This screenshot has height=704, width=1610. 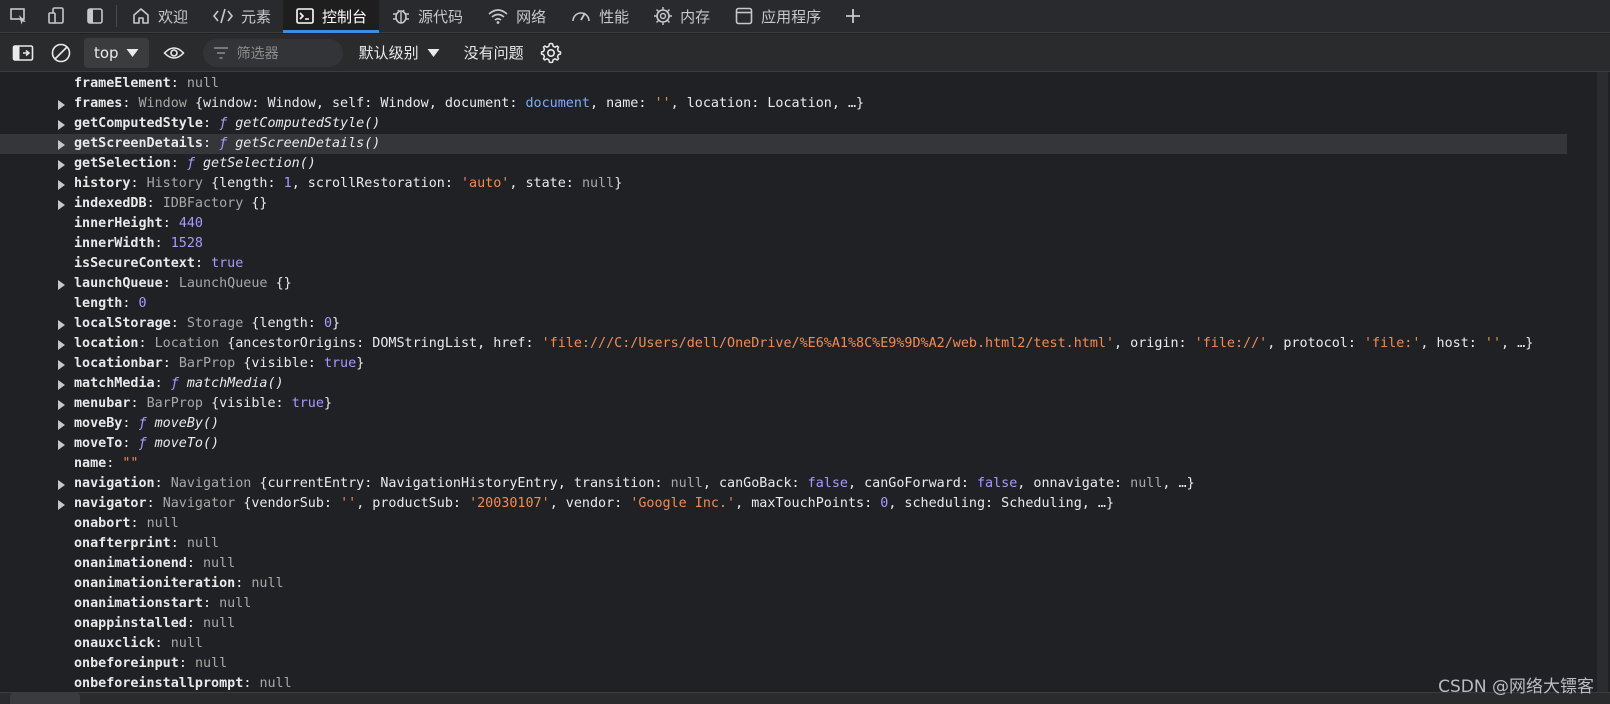 What do you see at coordinates (783, 524) in the screenshot?
I see `console-property-row: onabort: null` at bounding box center [783, 524].